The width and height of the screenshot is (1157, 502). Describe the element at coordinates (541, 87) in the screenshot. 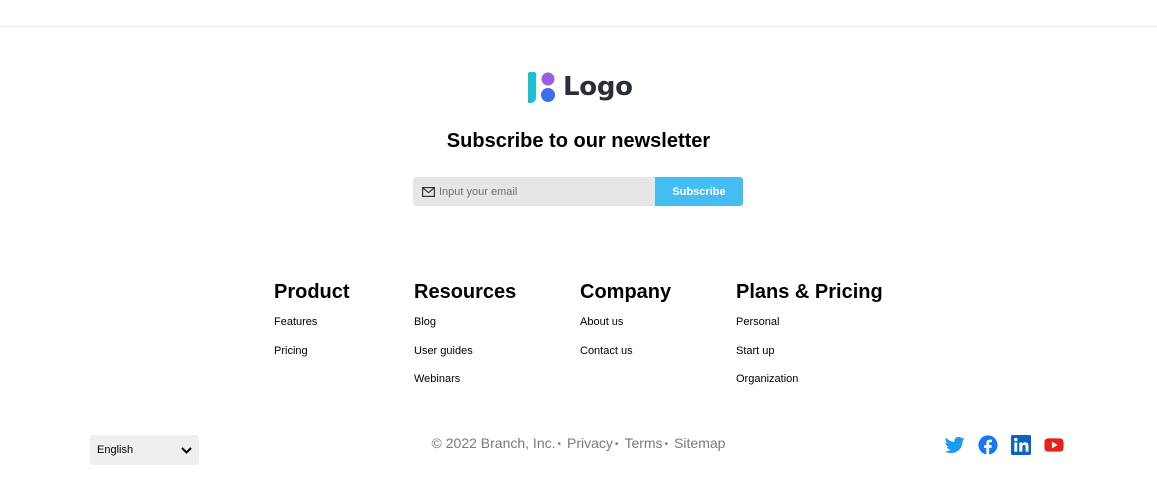

I see `logo-mark-icon` at that location.